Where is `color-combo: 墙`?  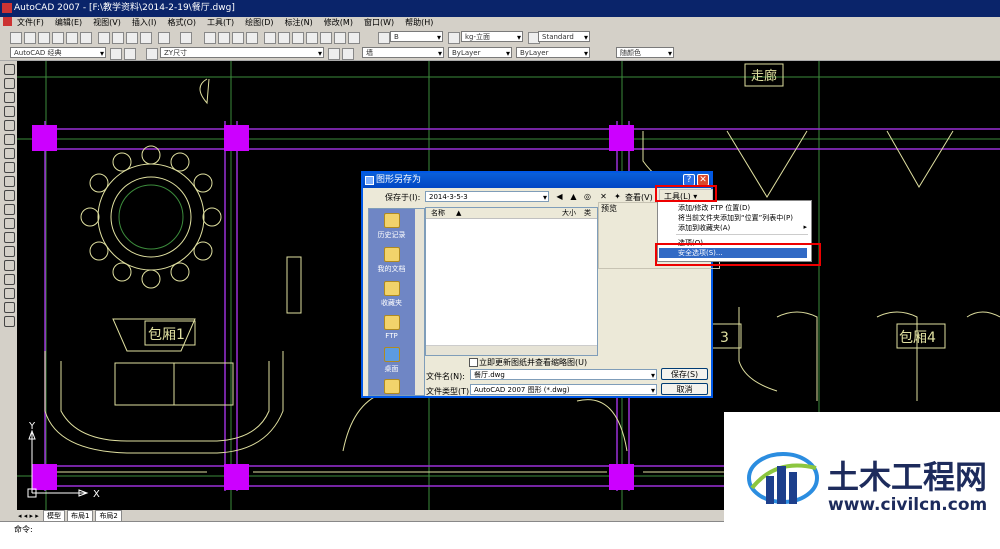
color-combo: 墙 is located at coordinates (403, 52).